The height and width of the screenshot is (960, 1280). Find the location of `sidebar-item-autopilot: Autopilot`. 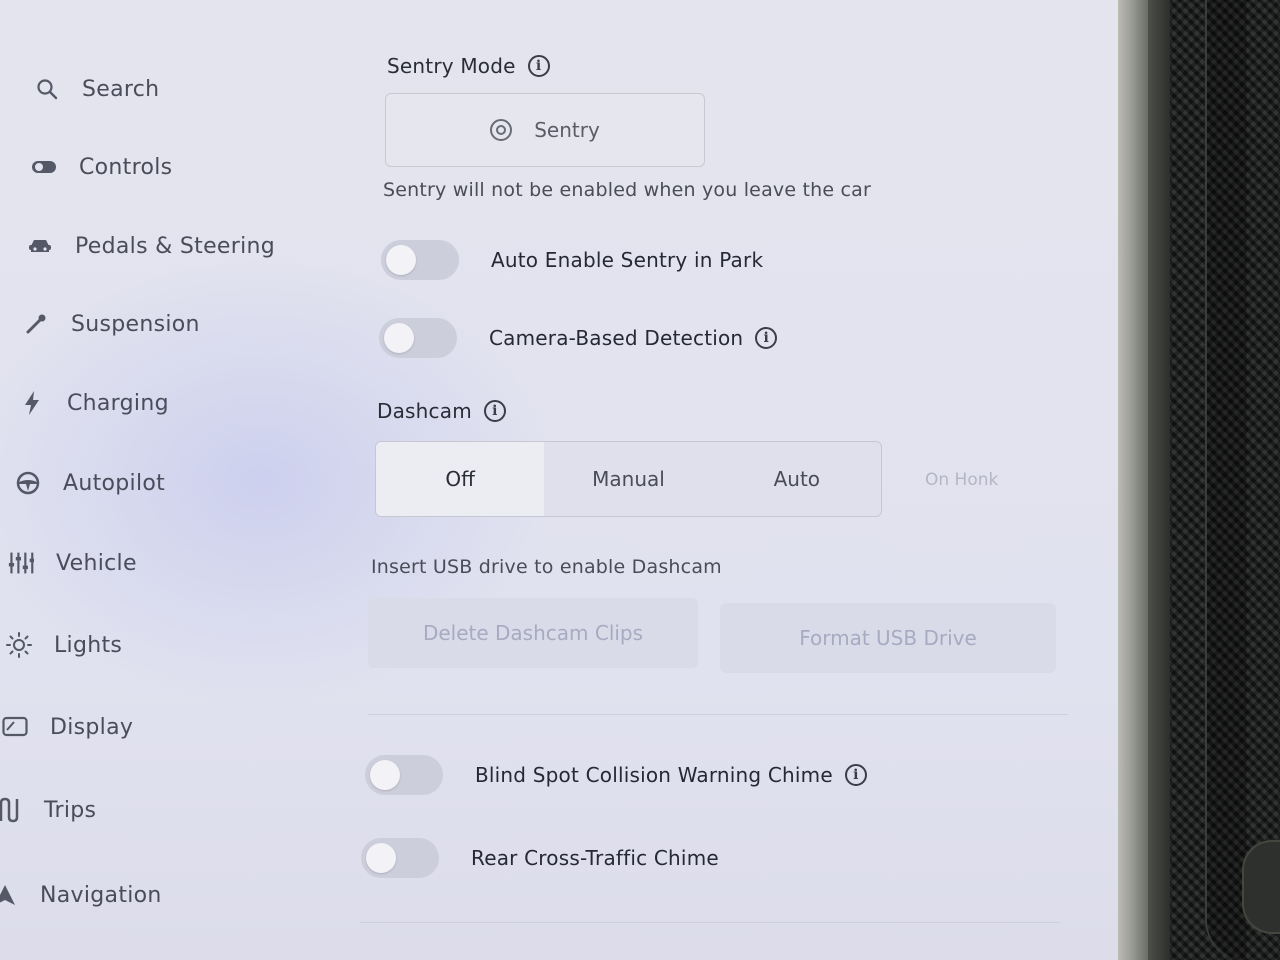

sidebar-item-autopilot: Autopilot is located at coordinates (90, 483).